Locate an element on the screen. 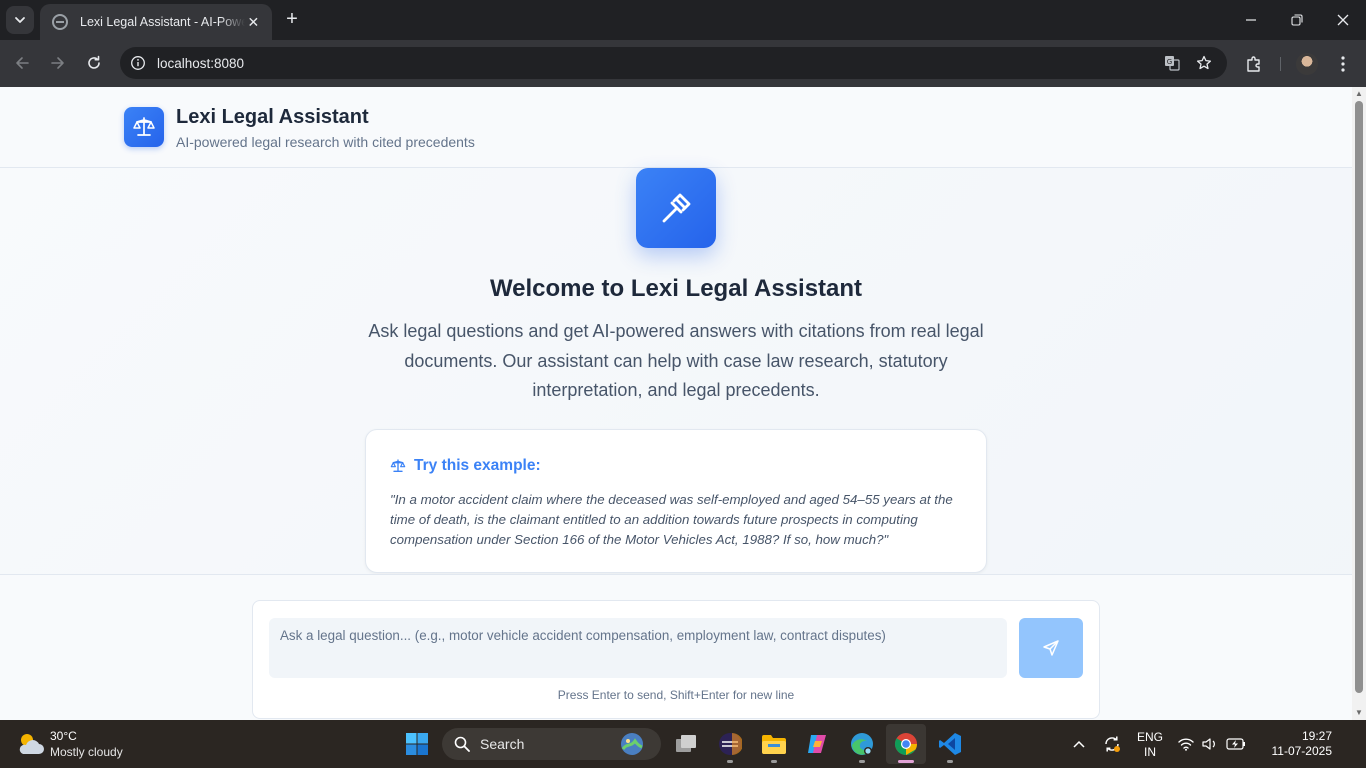  task-view-icon is located at coordinates (686, 743).